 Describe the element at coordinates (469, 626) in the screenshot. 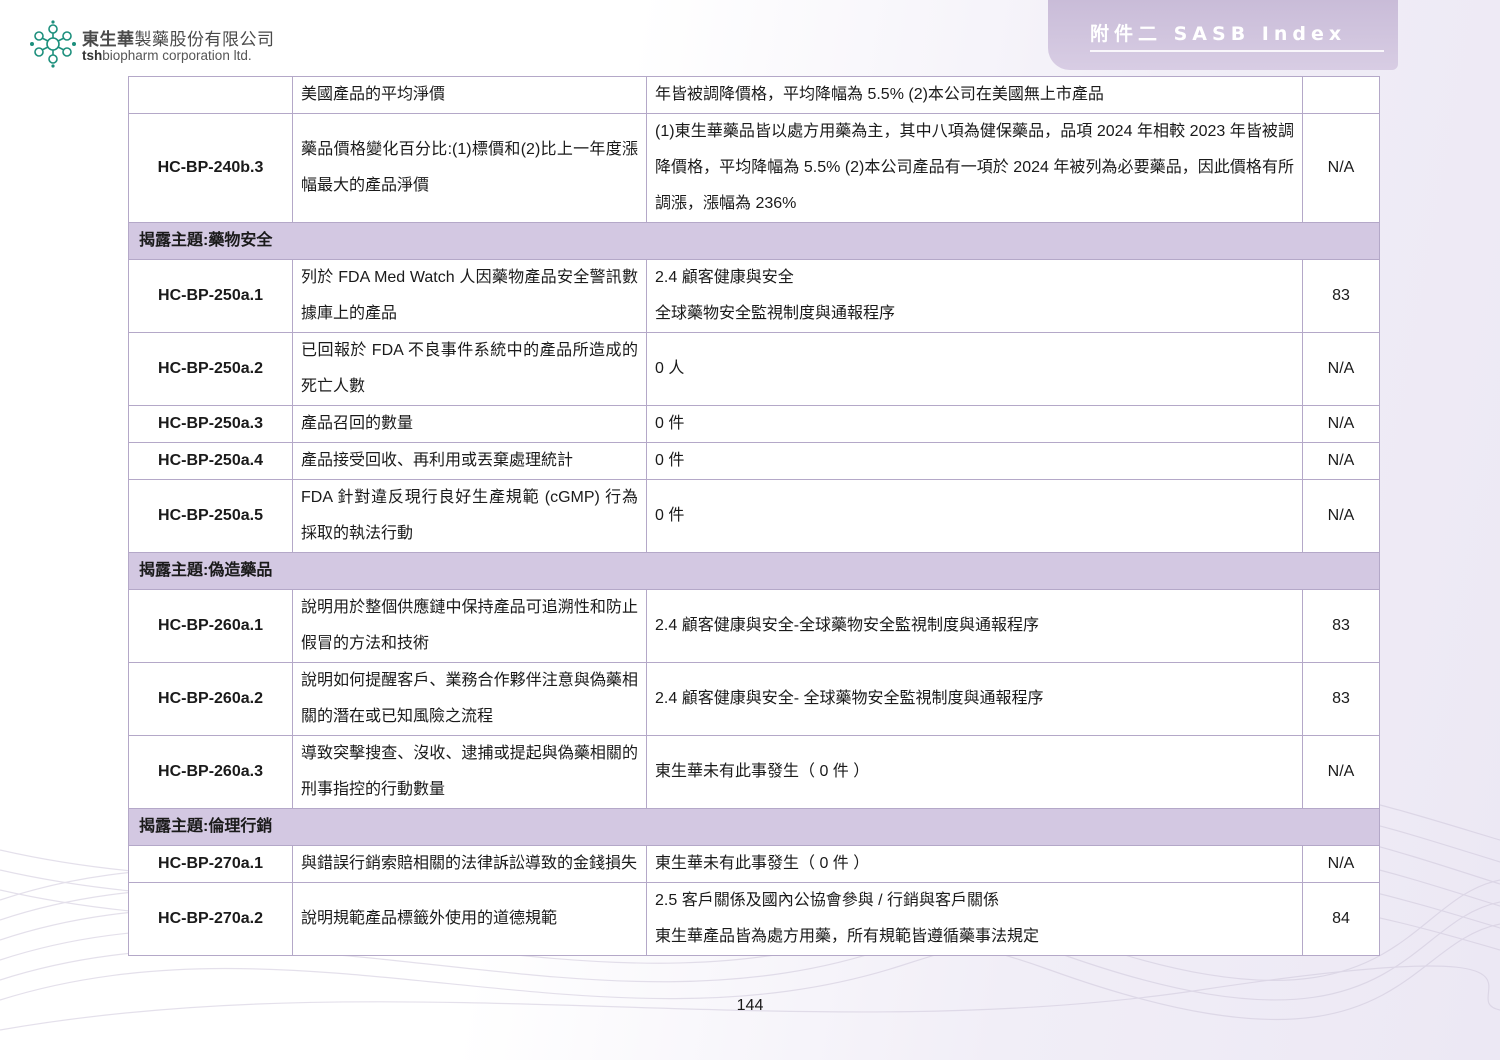

I see `metric-description: 說明用於整個供應鏈中保持產品可追溯性和防止假冒的方法和技術` at that location.